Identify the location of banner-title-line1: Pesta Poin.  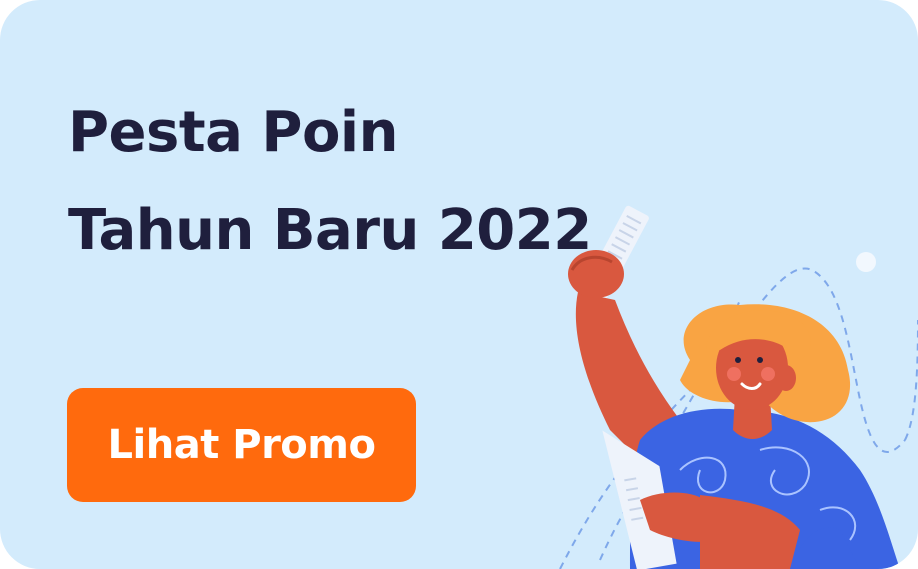
(233, 132).